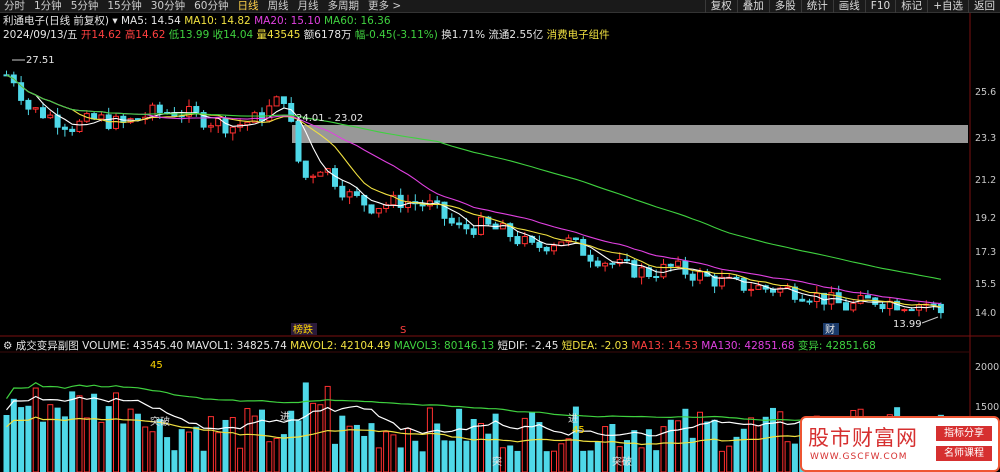 The image size is (1000, 472). I want to click on volume-tick: 1500, so click(987, 407).